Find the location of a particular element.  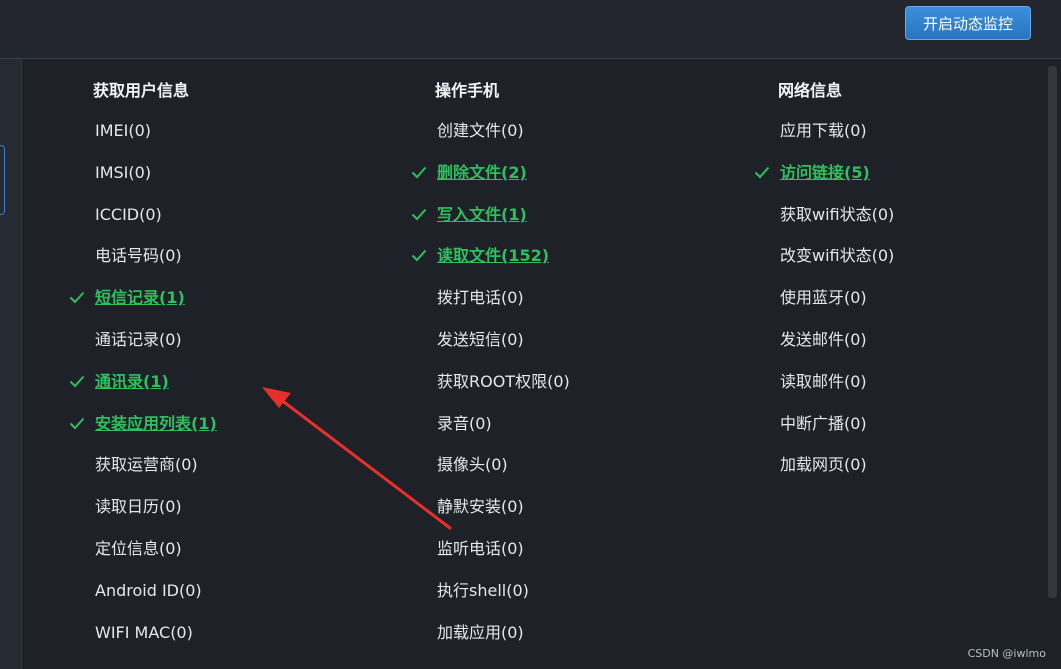

item-label: 加载应用(0) is located at coordinates (480, 632).